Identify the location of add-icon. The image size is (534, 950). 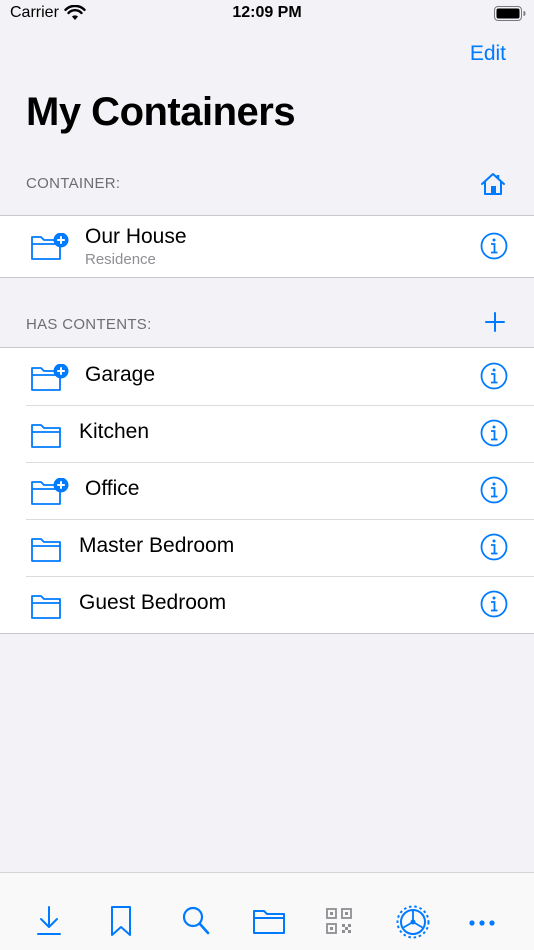
(495, 322).